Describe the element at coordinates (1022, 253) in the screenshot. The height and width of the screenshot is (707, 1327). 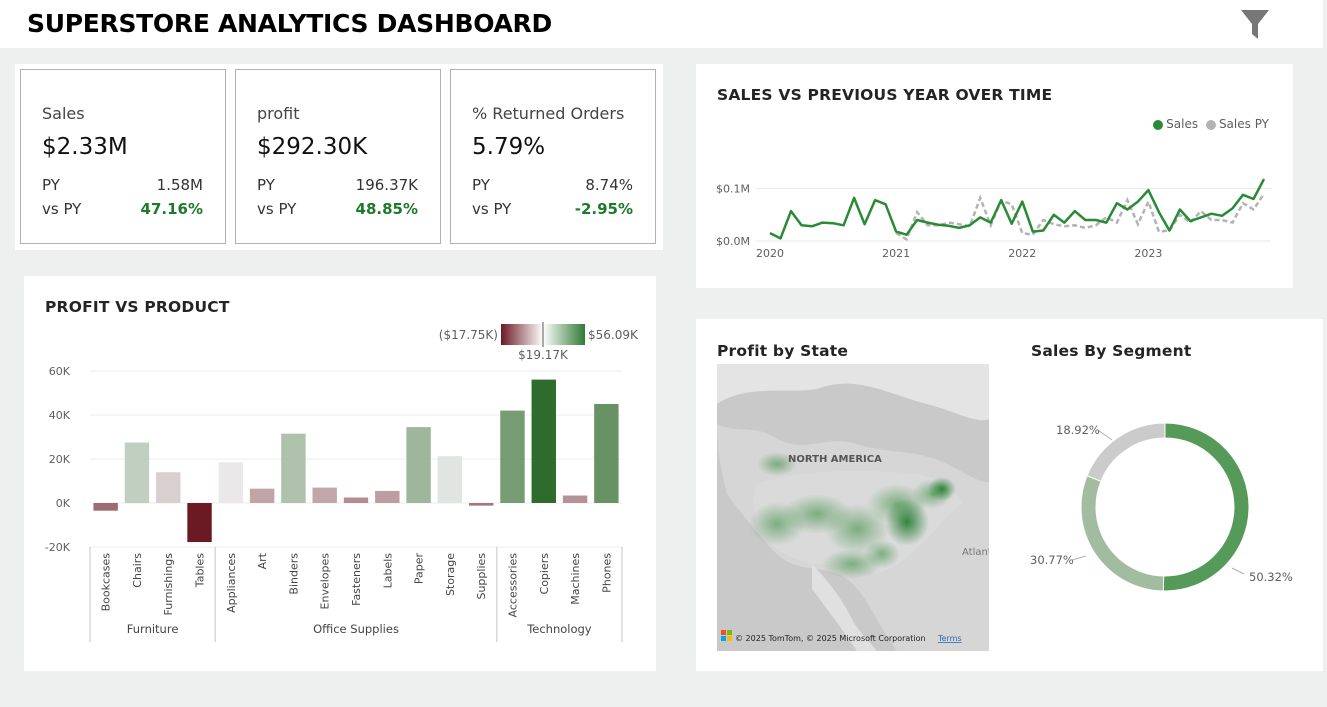
I see `line-x-tick: 2022` at that location.